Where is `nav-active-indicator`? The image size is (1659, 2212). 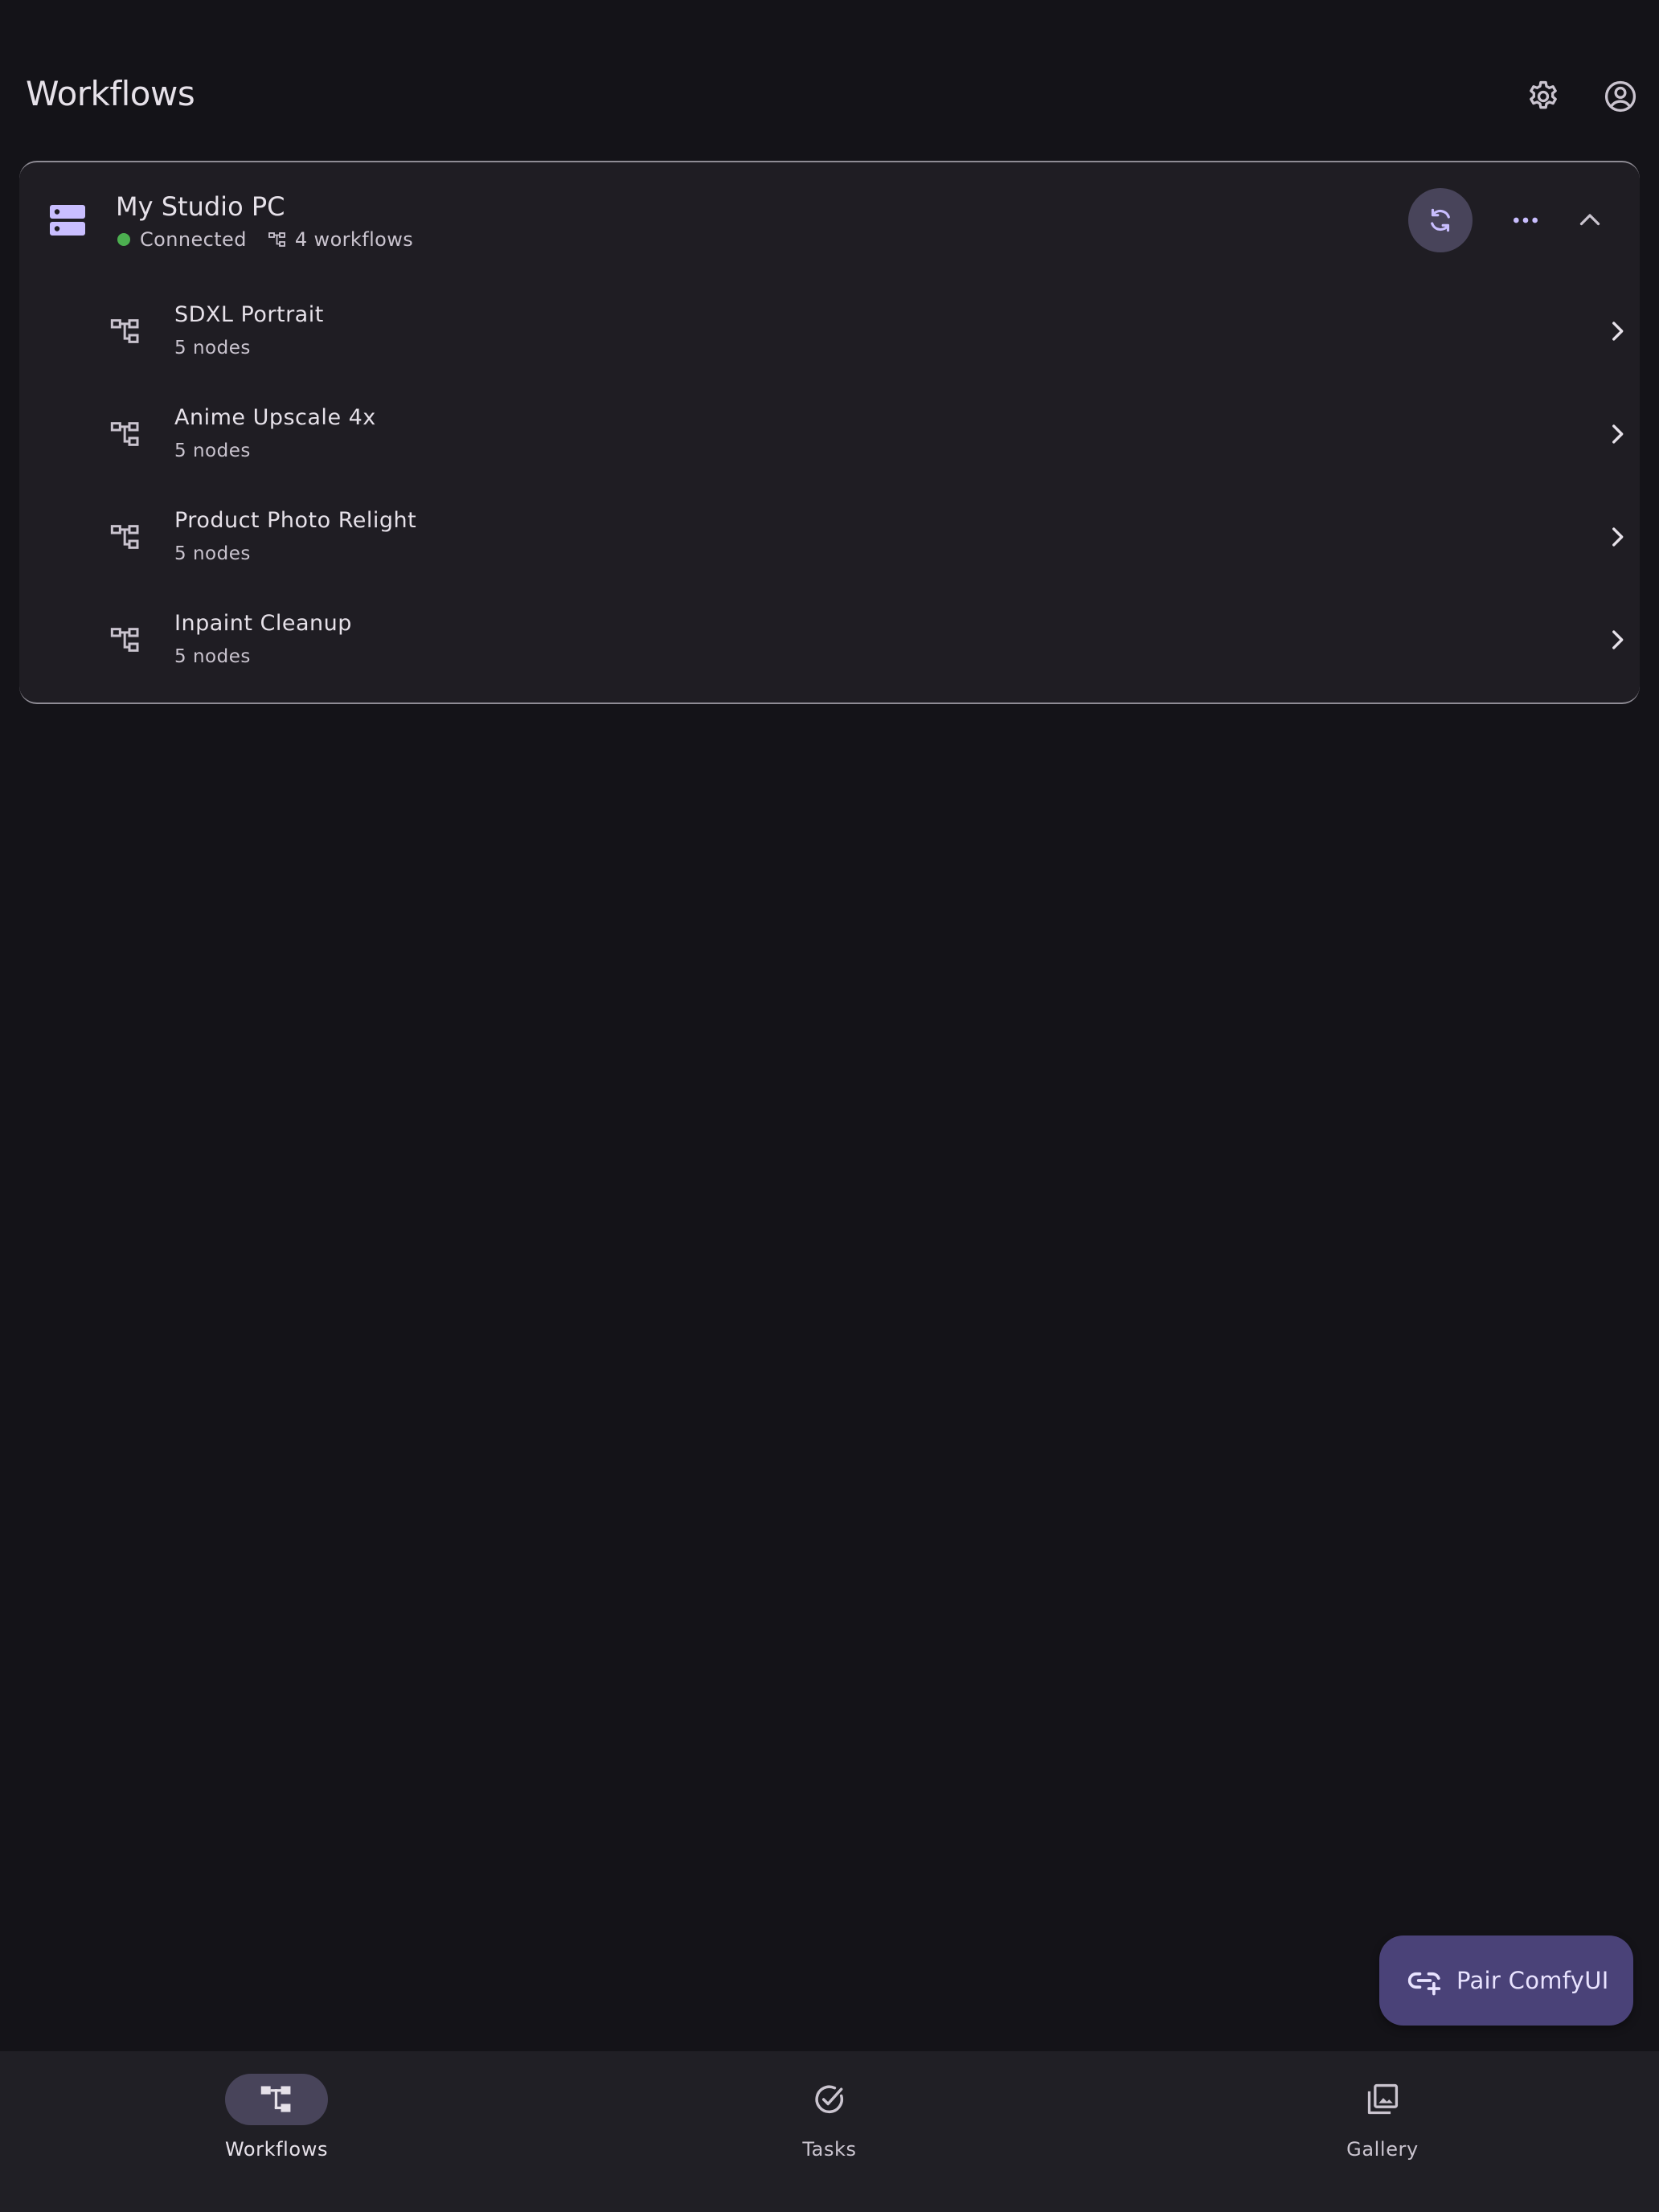
nav-active-indicator is located at coordinates (276, 2099).